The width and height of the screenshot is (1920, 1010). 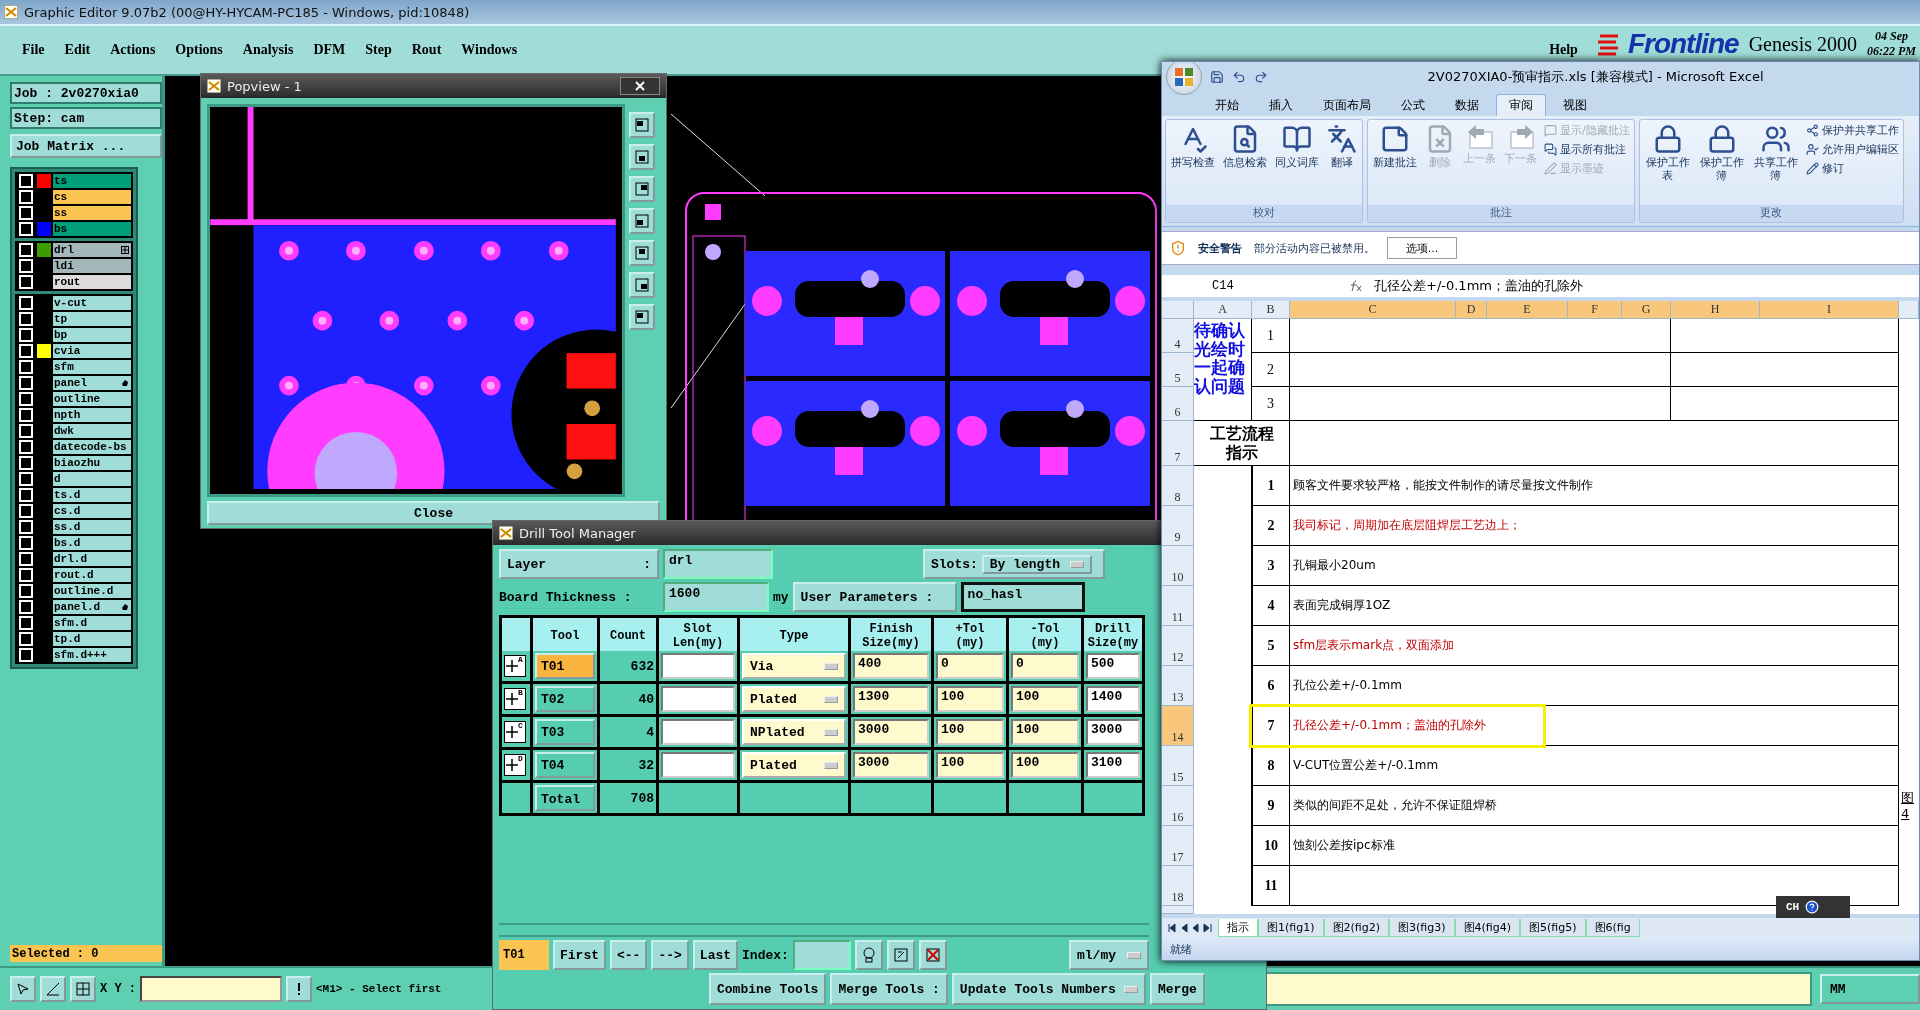 What do you see at coordinates (92, 447) in the screenshot?
I see `layer-name: datecode-bs` at bounding box center [92, 447].